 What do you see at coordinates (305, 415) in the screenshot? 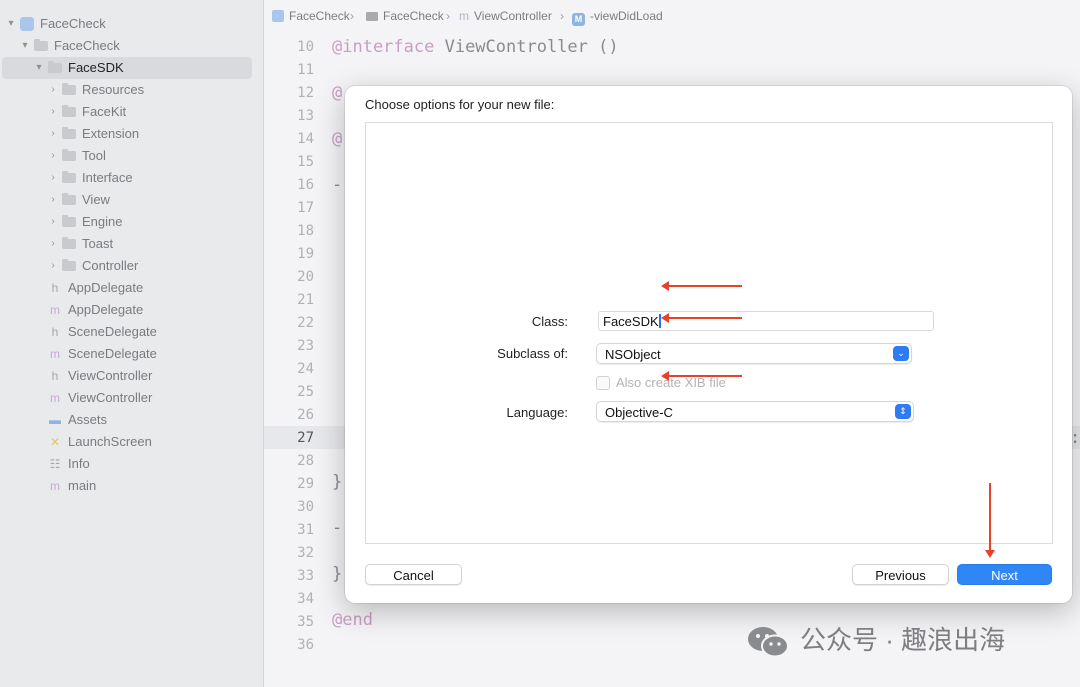
I see `line-number: 26` at bounding box center [305, 415].